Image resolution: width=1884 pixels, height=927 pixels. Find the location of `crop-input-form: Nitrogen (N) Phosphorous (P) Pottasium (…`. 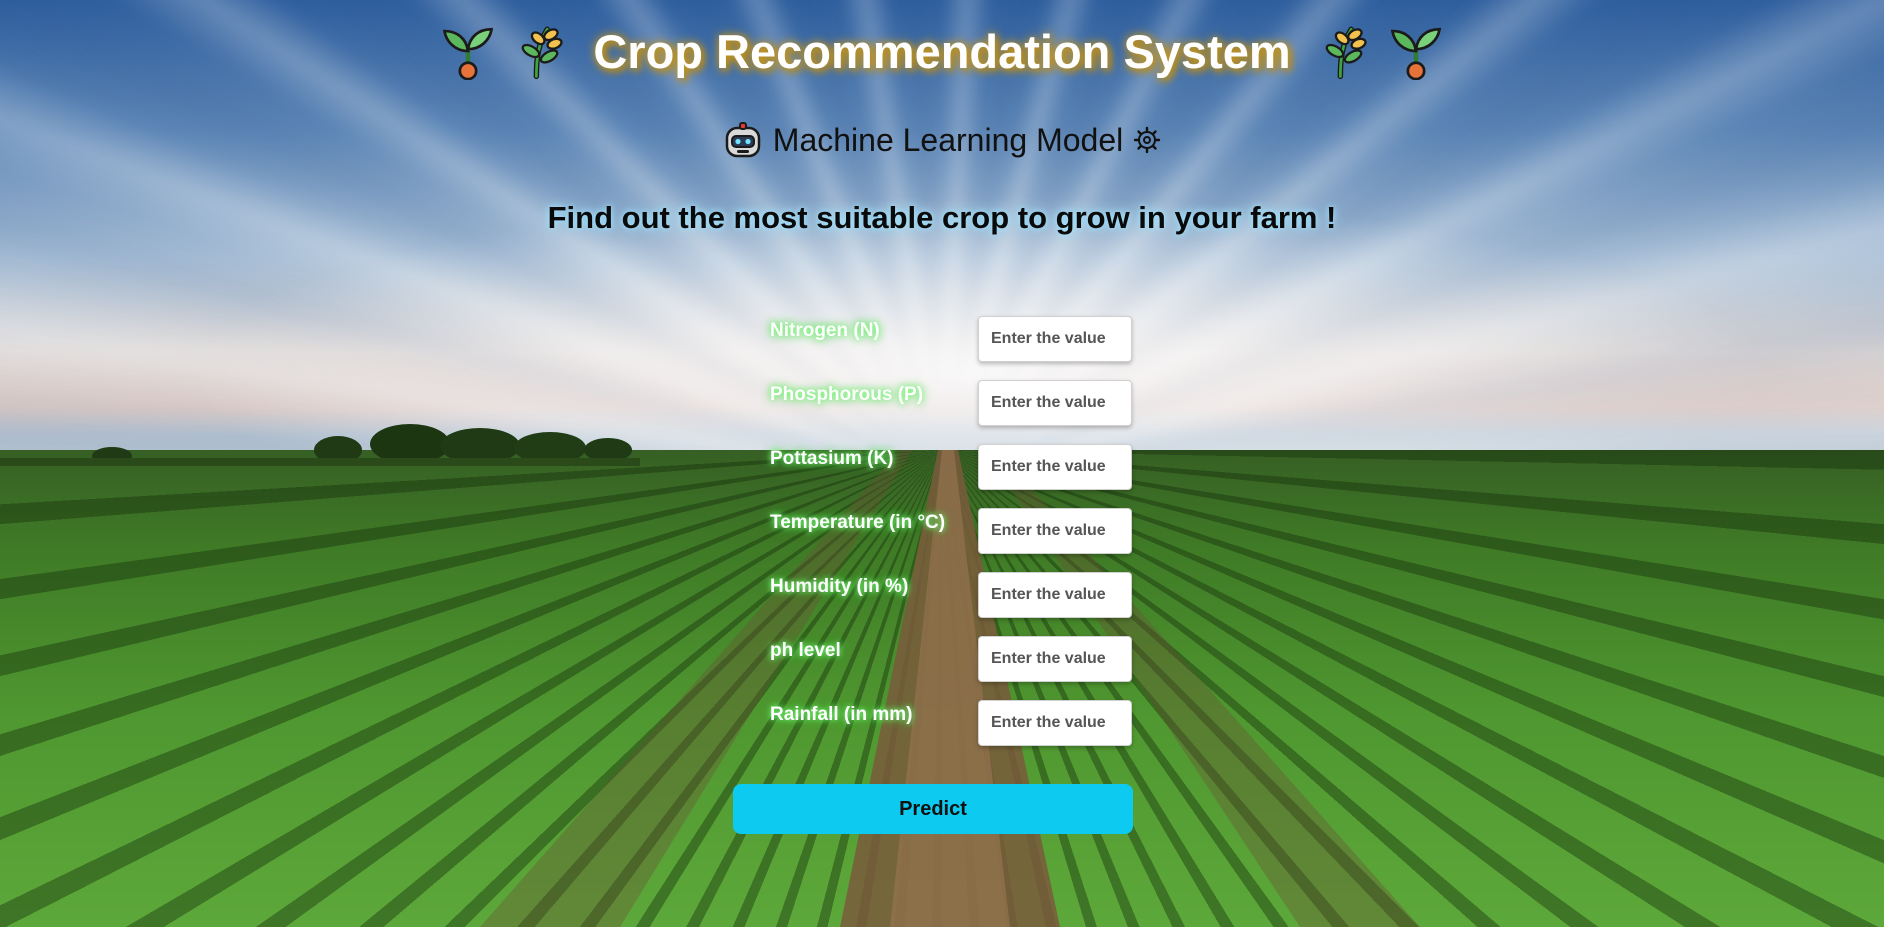

crop-input-form: Nitrogen (N) Phosphorous (P) Pottasium (… is located at coordinates (952, 540).